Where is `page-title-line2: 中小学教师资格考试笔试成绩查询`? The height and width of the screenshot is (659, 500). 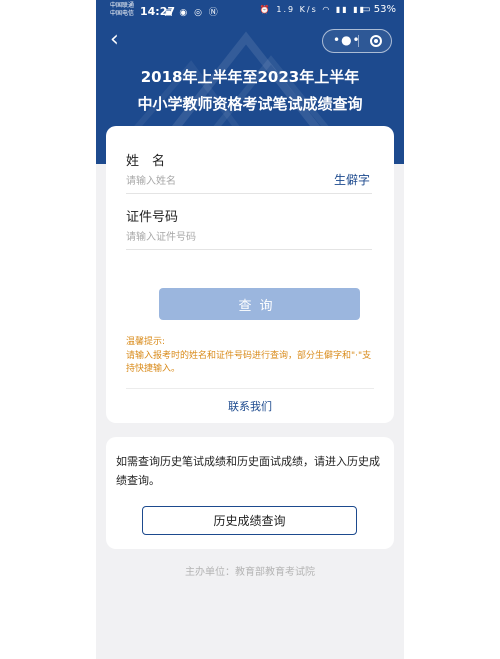
page-title-line2: 中小学教师资格考试笔试成绩查询 is located at coordinates (250, 104).